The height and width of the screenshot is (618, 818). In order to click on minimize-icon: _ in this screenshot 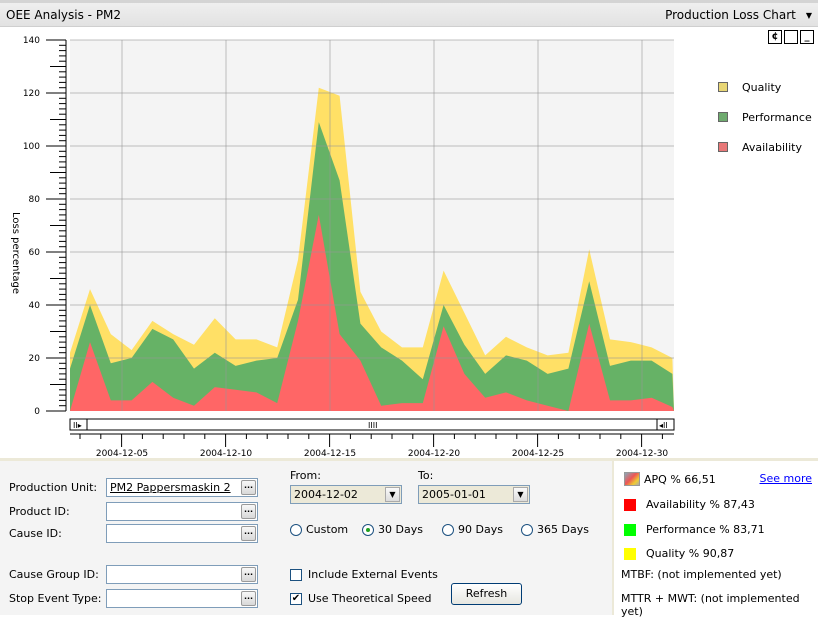, I will do `click(807, 37)`.